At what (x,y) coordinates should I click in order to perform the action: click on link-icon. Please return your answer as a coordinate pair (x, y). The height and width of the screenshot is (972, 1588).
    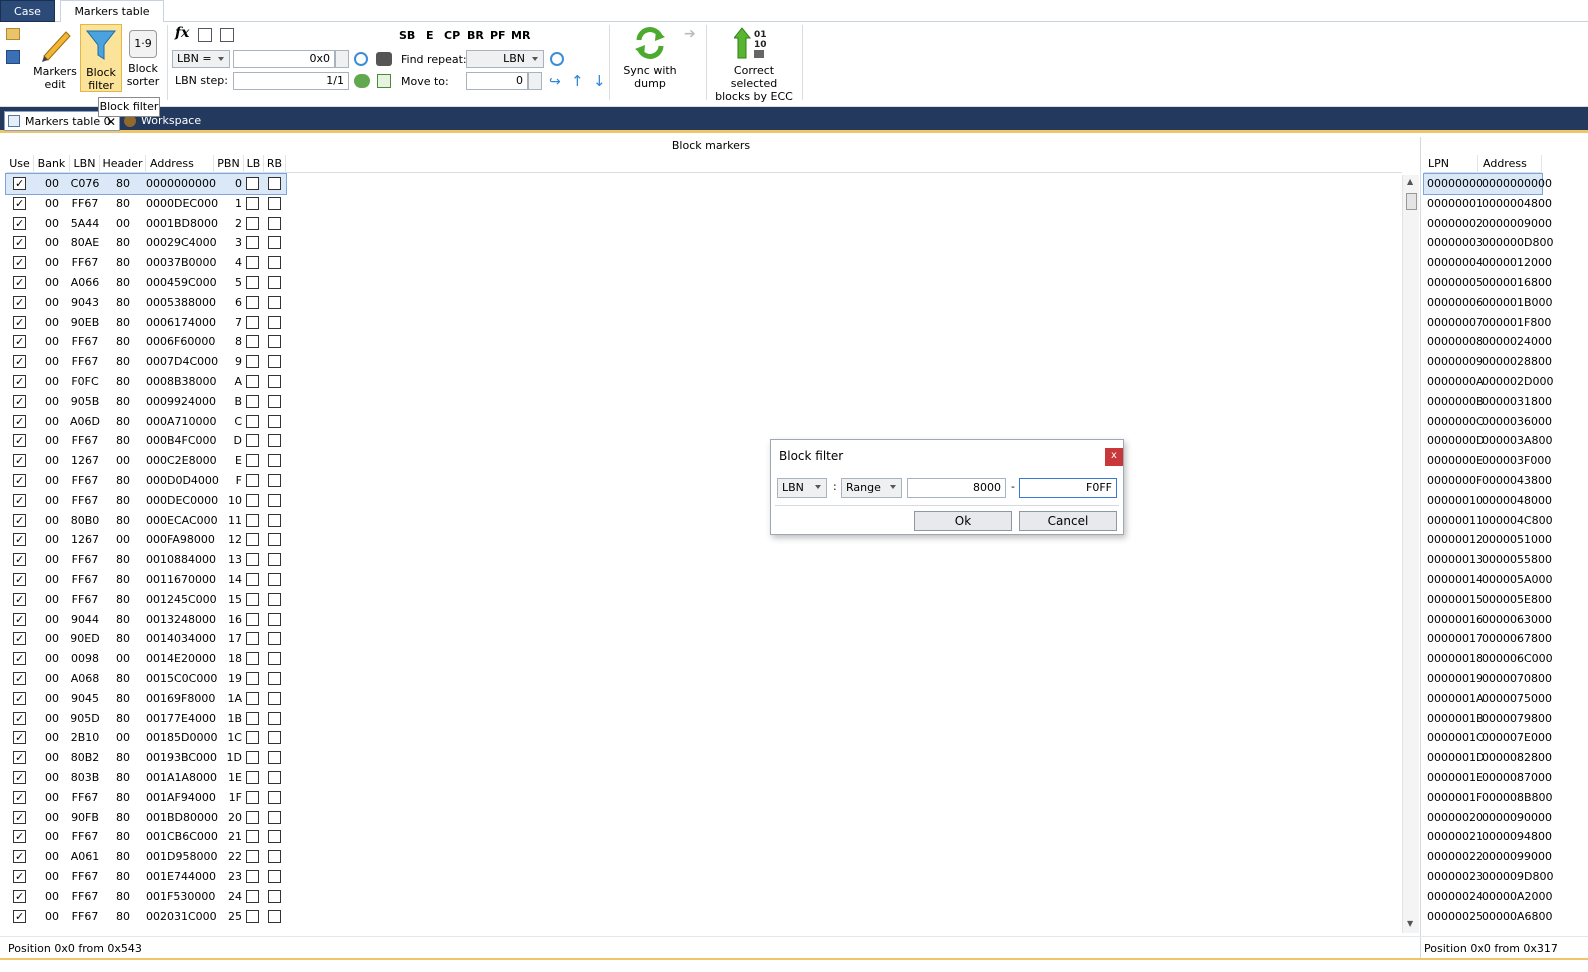
    Looking at the image, I should click on (362, 81).